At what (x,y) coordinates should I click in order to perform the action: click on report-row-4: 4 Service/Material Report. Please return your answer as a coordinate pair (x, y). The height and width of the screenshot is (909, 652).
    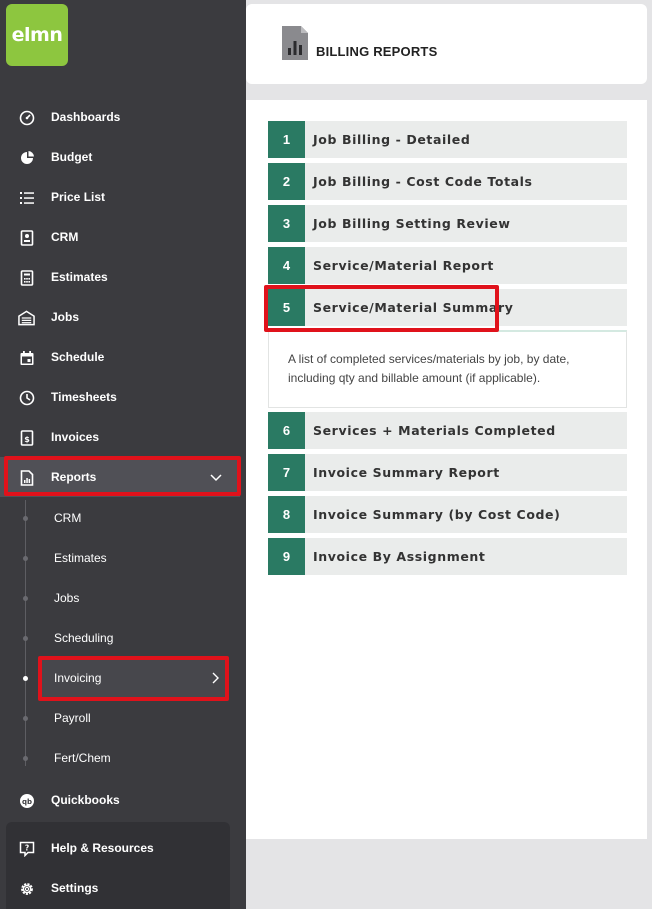
    Looking at the image, I should click on (447, 265).